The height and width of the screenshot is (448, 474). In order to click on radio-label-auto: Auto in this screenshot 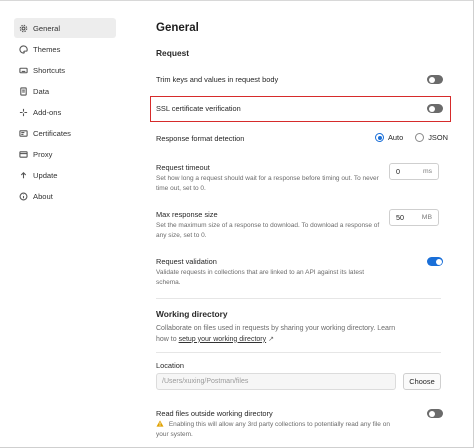, I will do `click(395, 137)`.